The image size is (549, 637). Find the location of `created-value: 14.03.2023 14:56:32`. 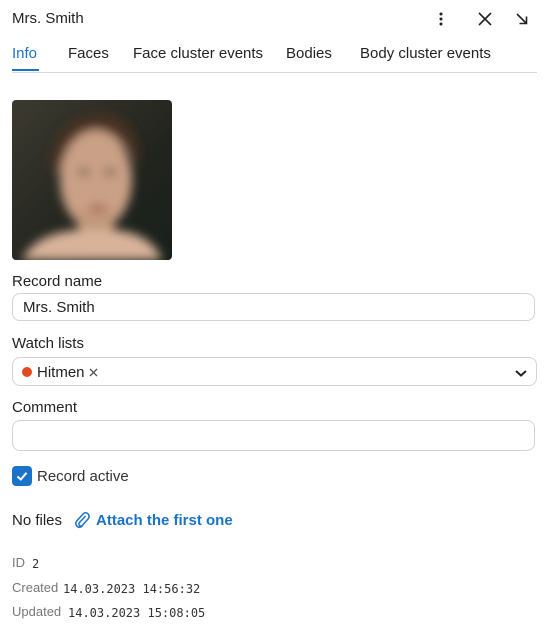

created-value: 14.03.2023 14:56:32 is located at coordinates (132, 589).